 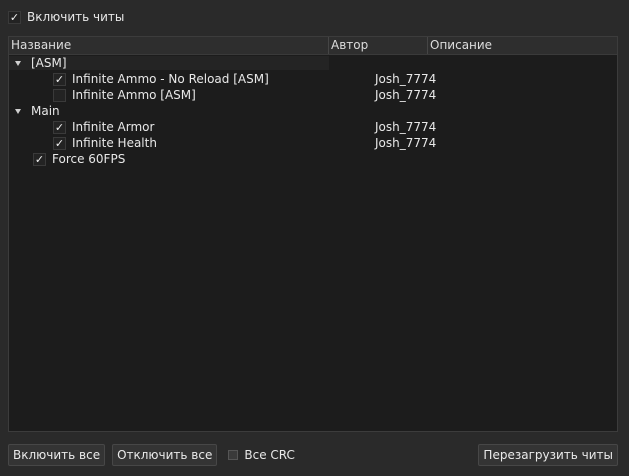 I want to click on disable-all-button: Отключить все, so click(x=165, y=455).